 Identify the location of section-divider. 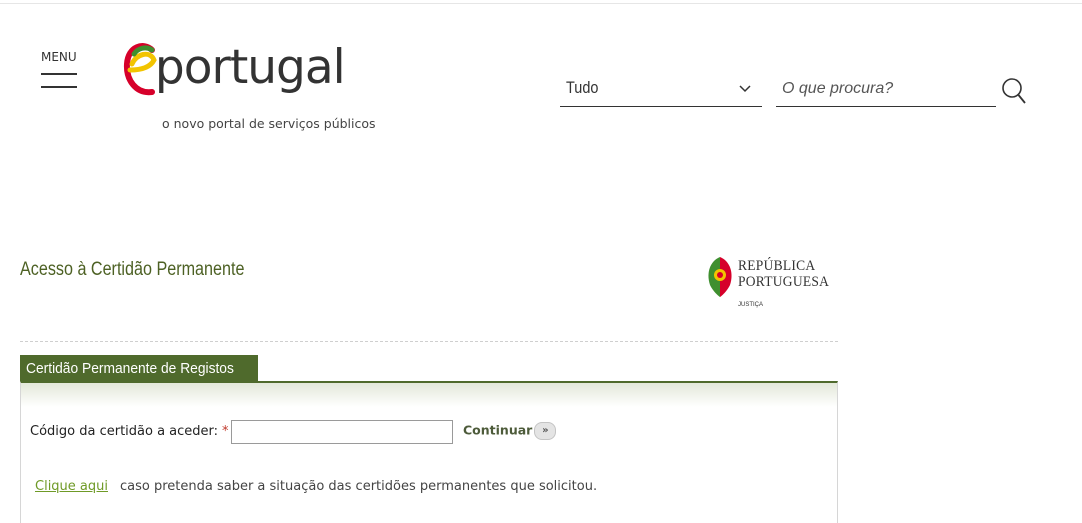
(429, 341).